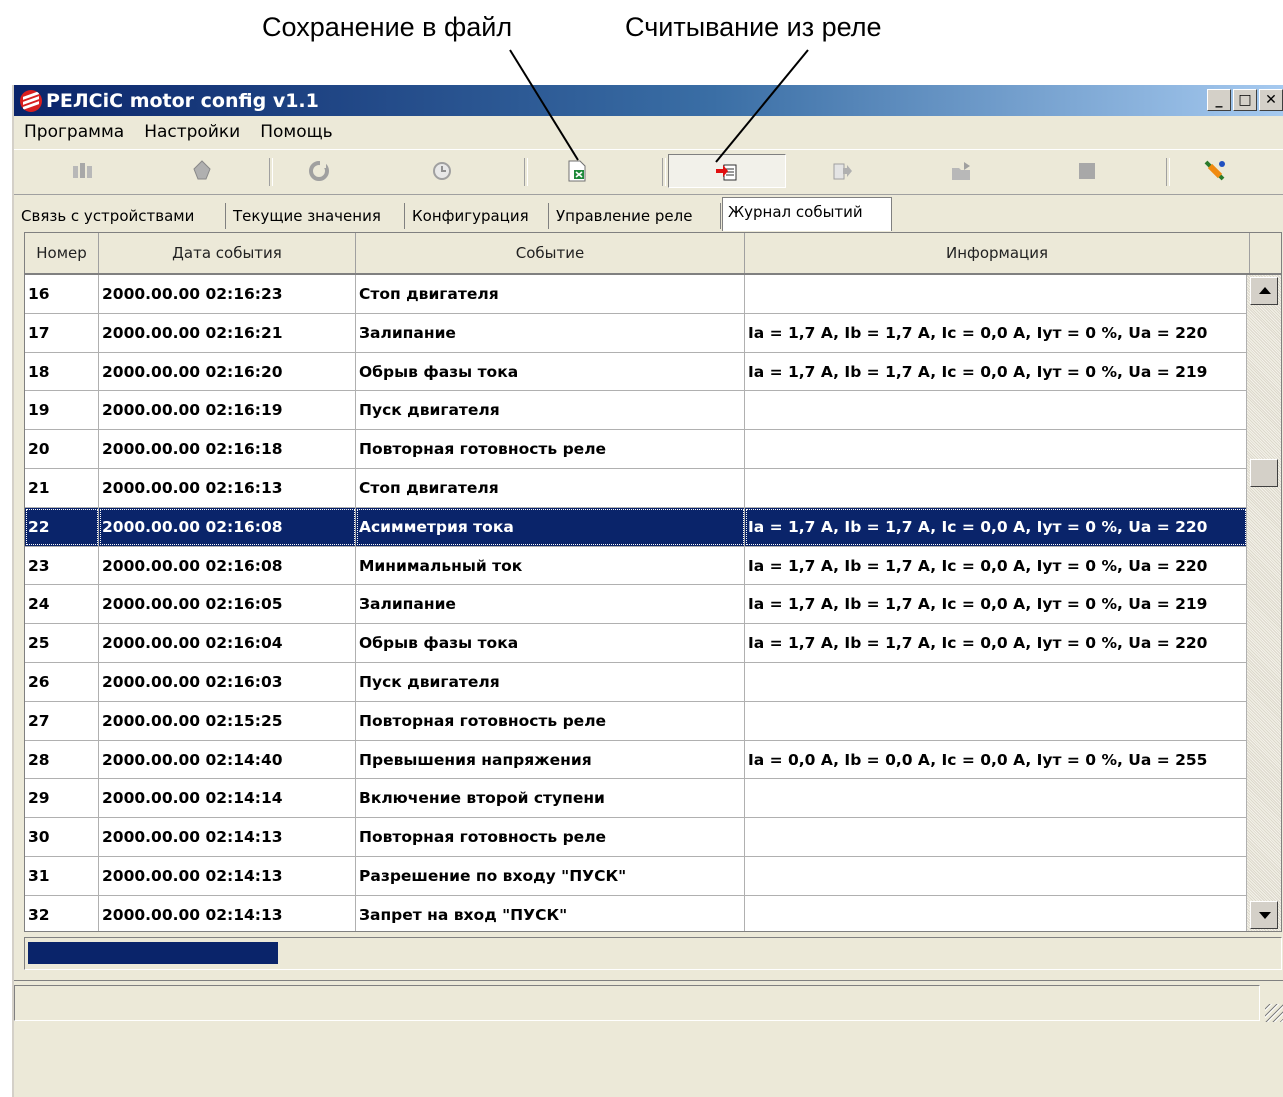  I want to click on load-button, so click(962, 171).